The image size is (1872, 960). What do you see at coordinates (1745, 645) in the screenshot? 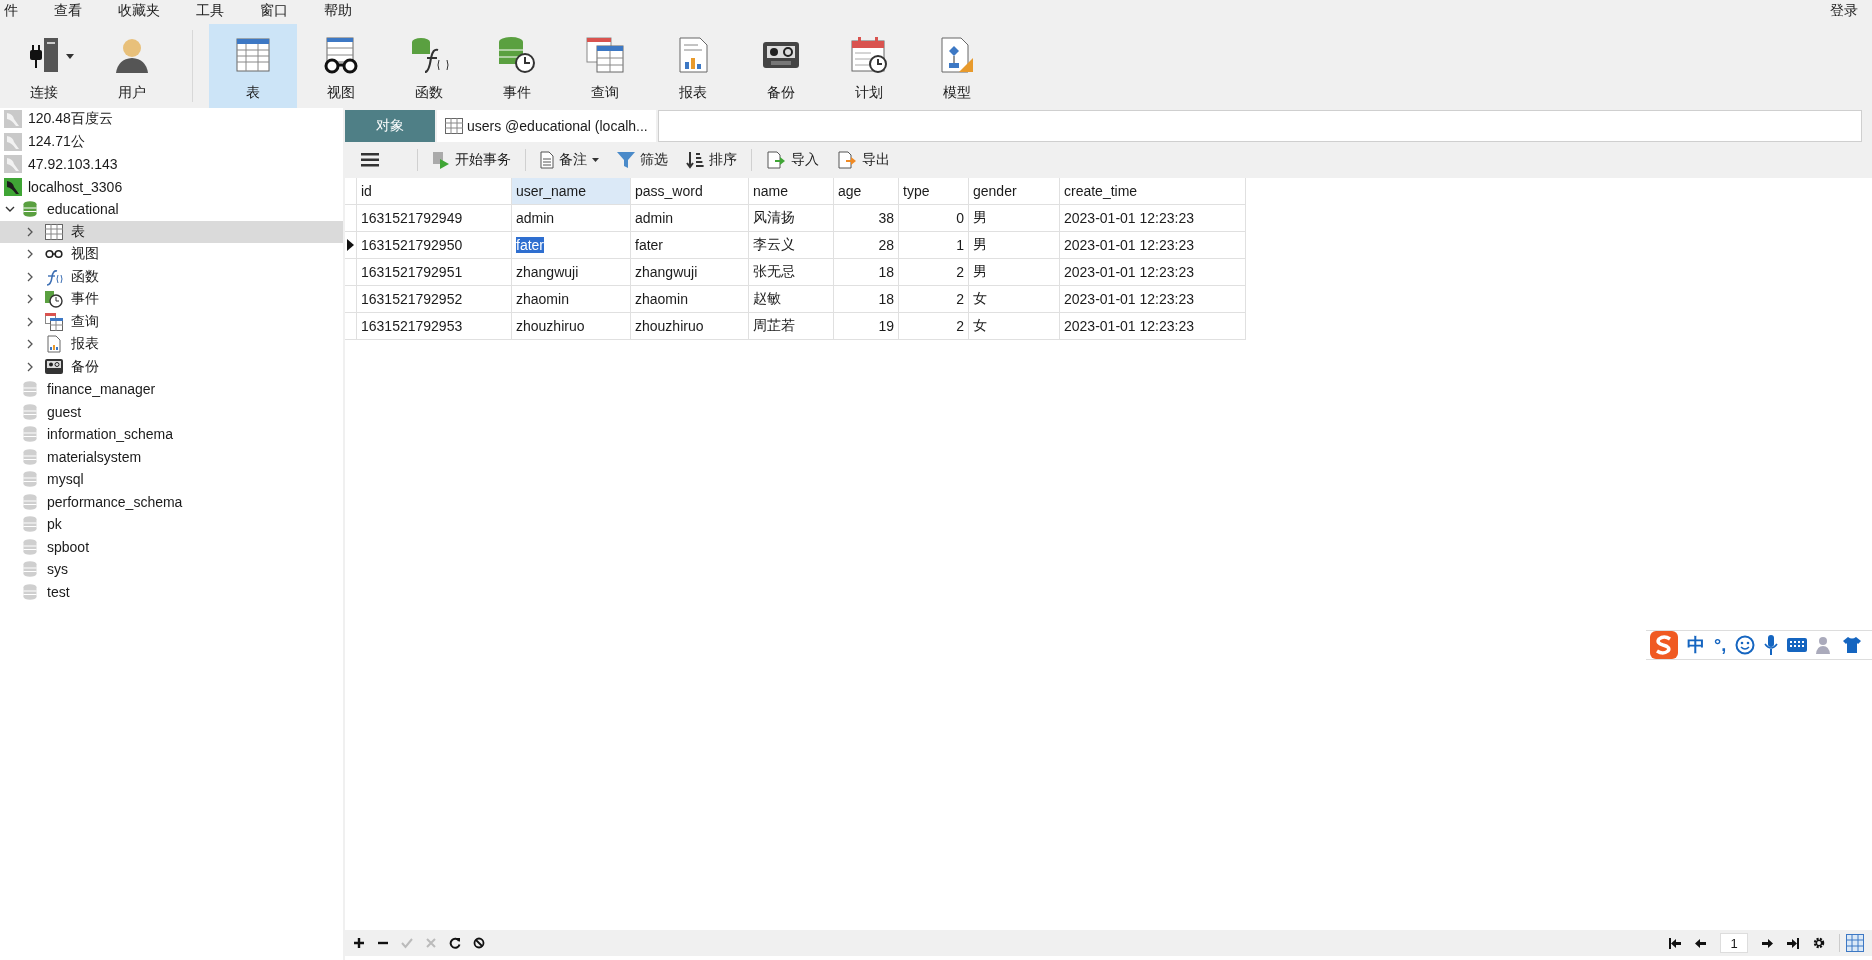
I see `smiley-icon` at bounding box center [1745, 645].